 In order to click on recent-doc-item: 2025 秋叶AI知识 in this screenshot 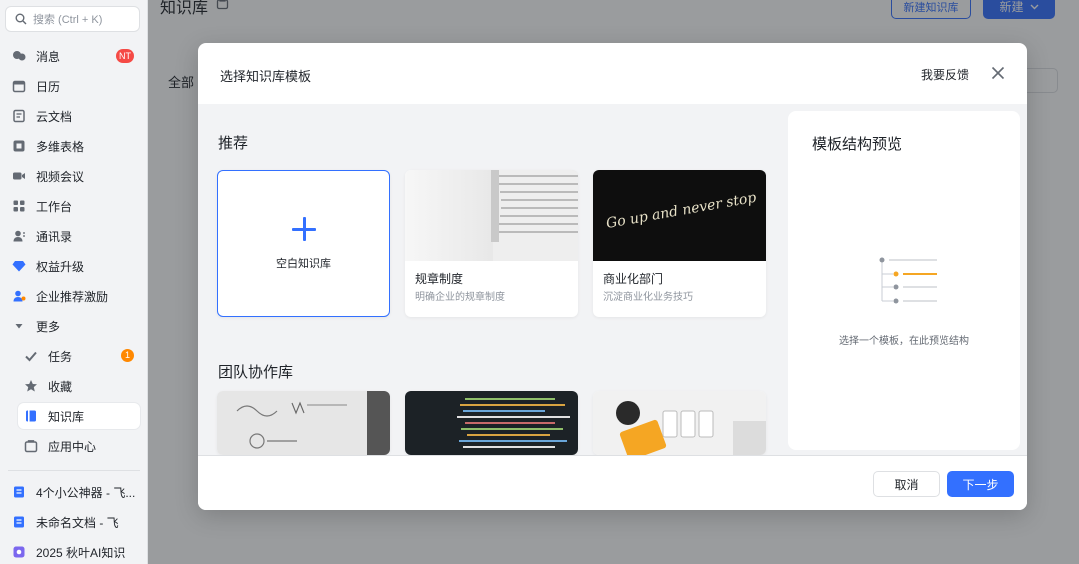, I will do `click(73, 551)`.